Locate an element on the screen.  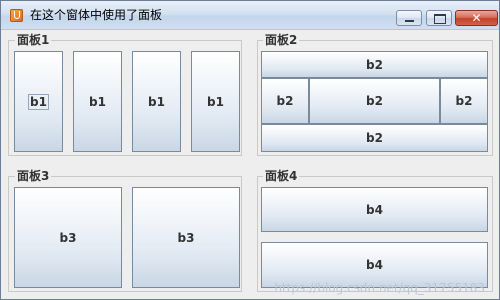
panel-1-button-2: b1 is located at coordinates (97, 101).